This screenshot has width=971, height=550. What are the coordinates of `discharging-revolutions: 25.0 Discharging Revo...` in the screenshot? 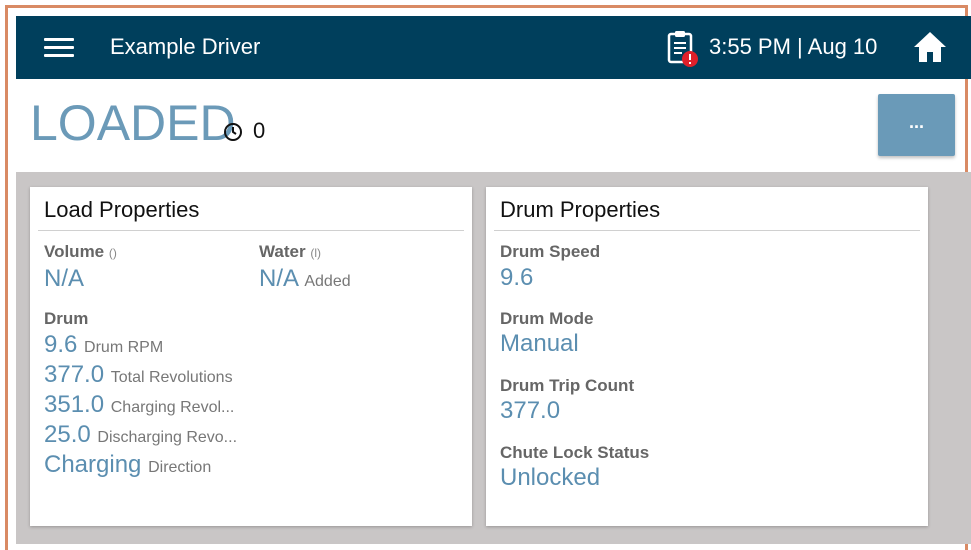 It's located at (141, 434).